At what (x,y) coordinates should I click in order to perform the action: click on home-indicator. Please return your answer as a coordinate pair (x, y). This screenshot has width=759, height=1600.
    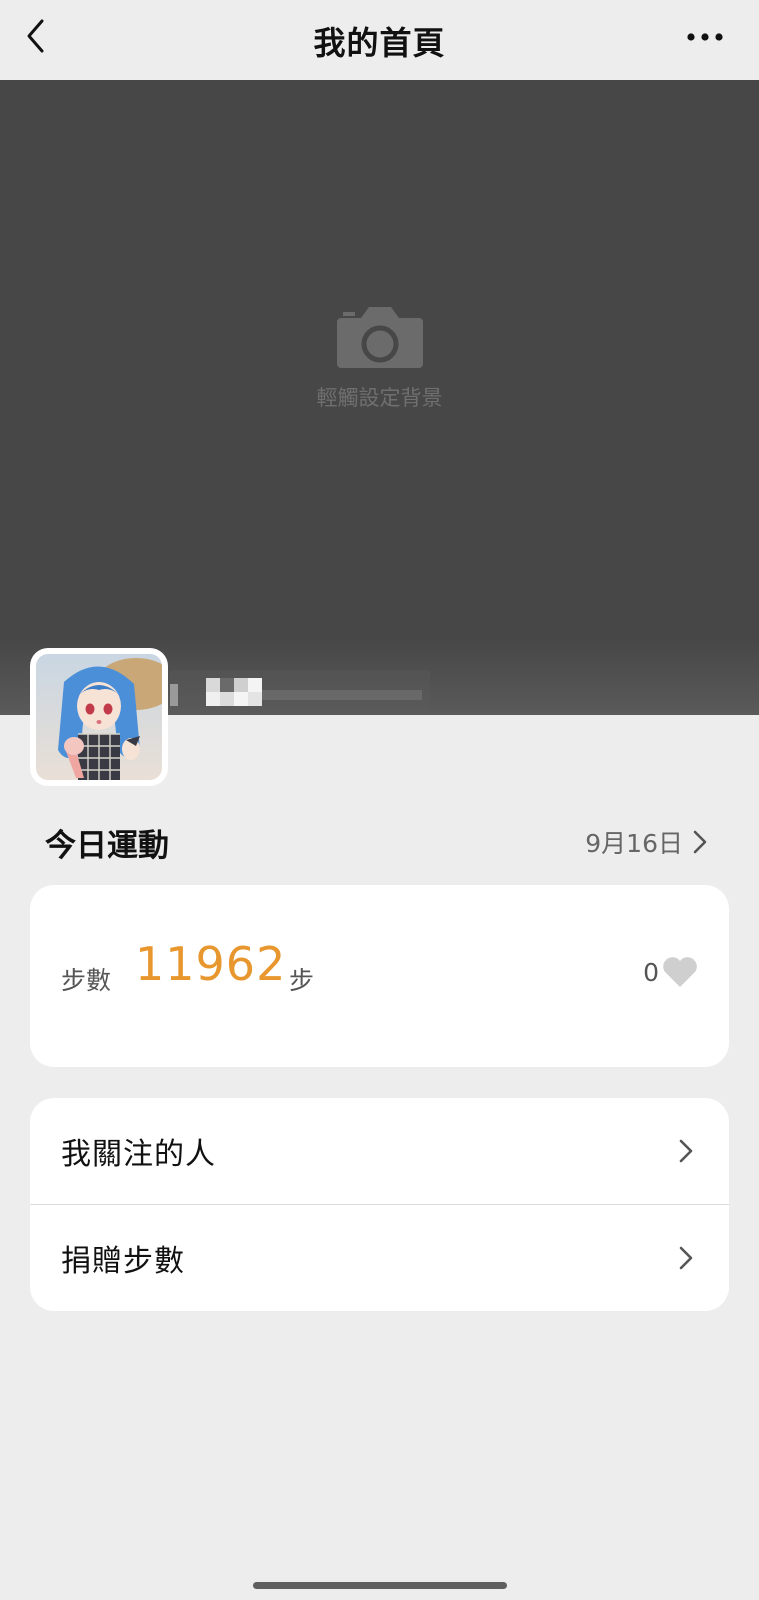
    Looking at the image, I should click on (380, 1585).